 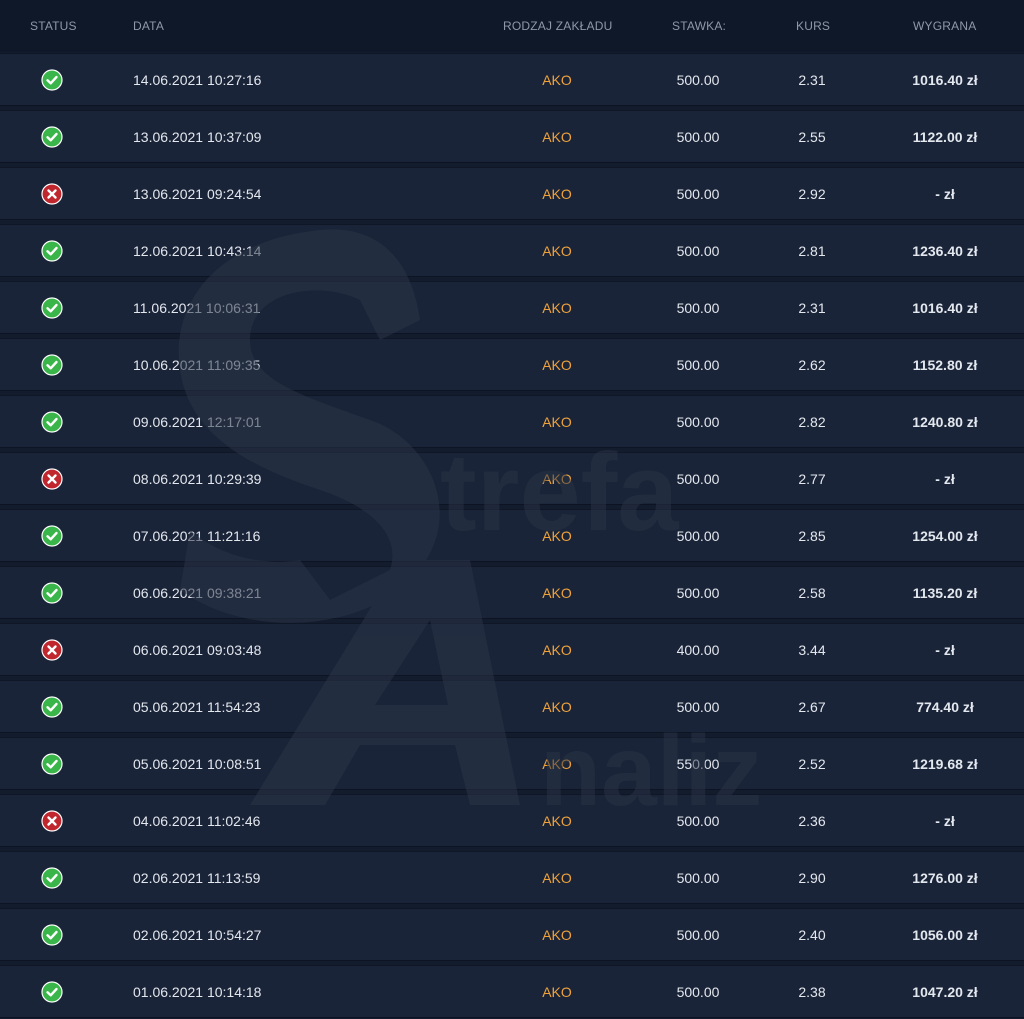 I want to click on table-row: 04.06.2021 11:02:46 AKO 500.00 2.36 - zł, so click(x=512, y=820).